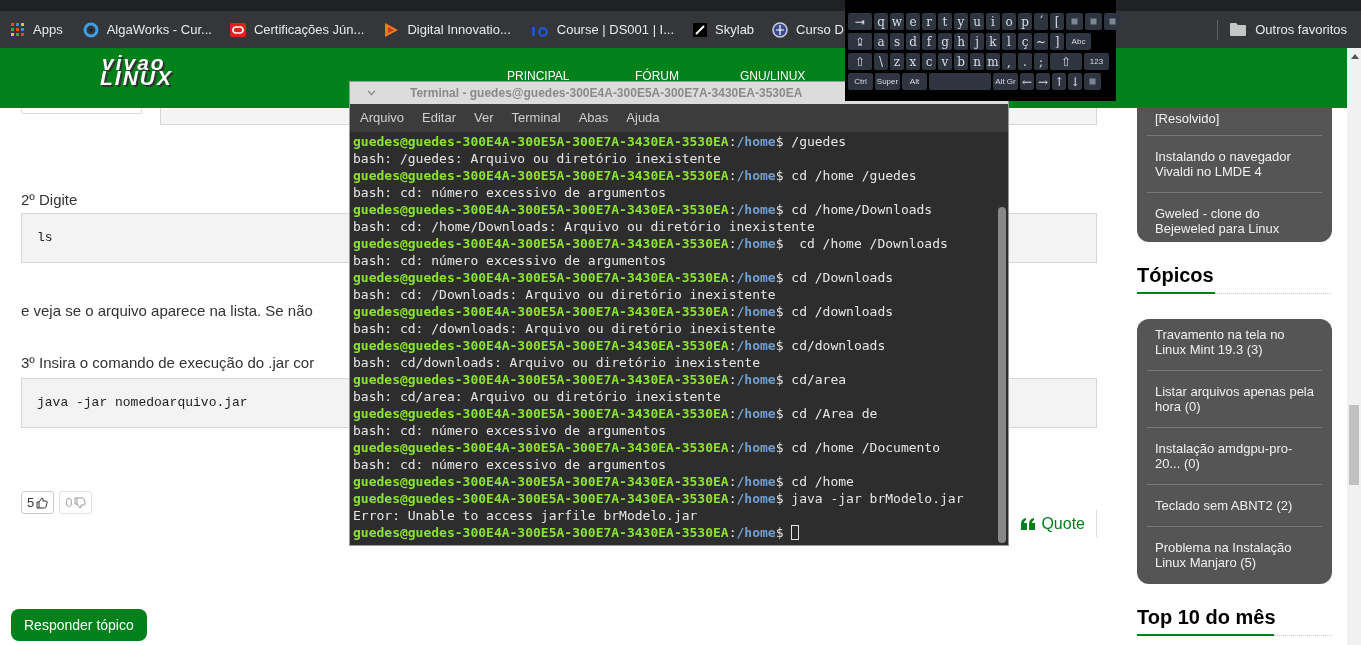 This screenshot has width=1361, height=645. I want to click on keyboard-key: ~, so click(1041, 41).